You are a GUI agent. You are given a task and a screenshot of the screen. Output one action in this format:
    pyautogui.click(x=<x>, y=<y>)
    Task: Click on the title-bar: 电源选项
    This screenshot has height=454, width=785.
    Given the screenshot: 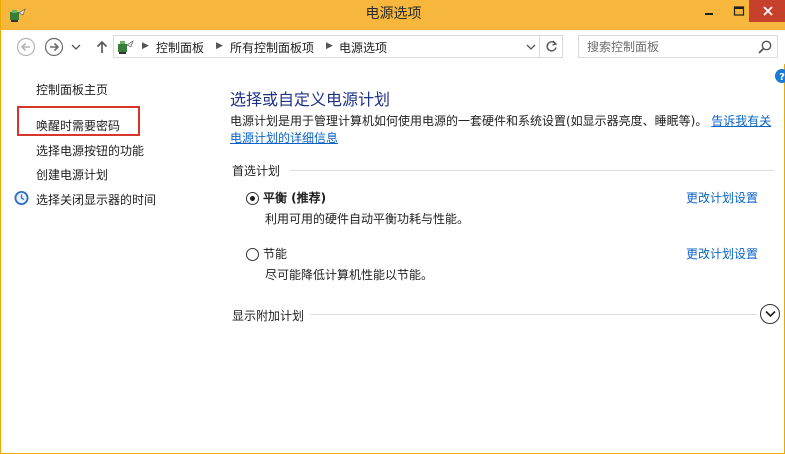 What is the action you would take?
    pyautogui.click(x=393, y=15)
    